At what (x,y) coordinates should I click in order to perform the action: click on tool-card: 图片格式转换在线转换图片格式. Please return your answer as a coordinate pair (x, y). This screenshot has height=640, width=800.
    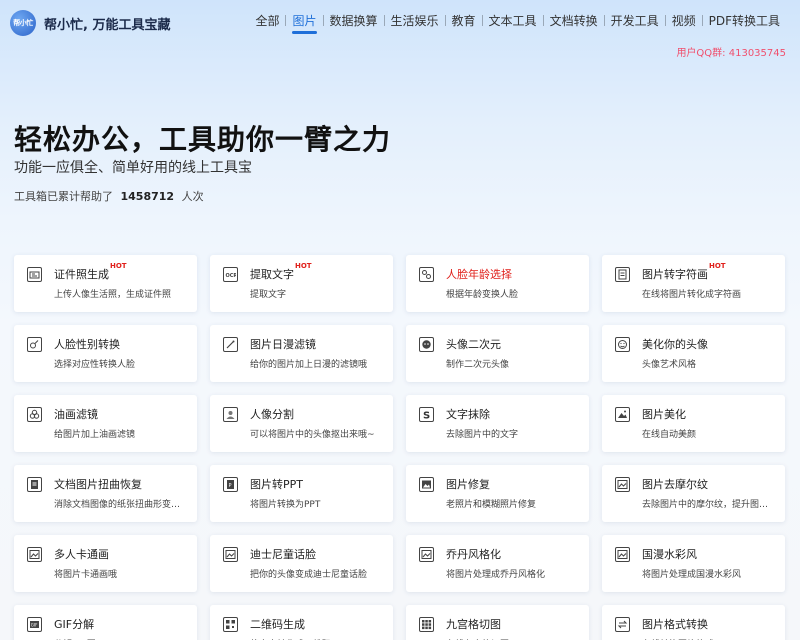
    Looking at the image, I should click on (693, 622).